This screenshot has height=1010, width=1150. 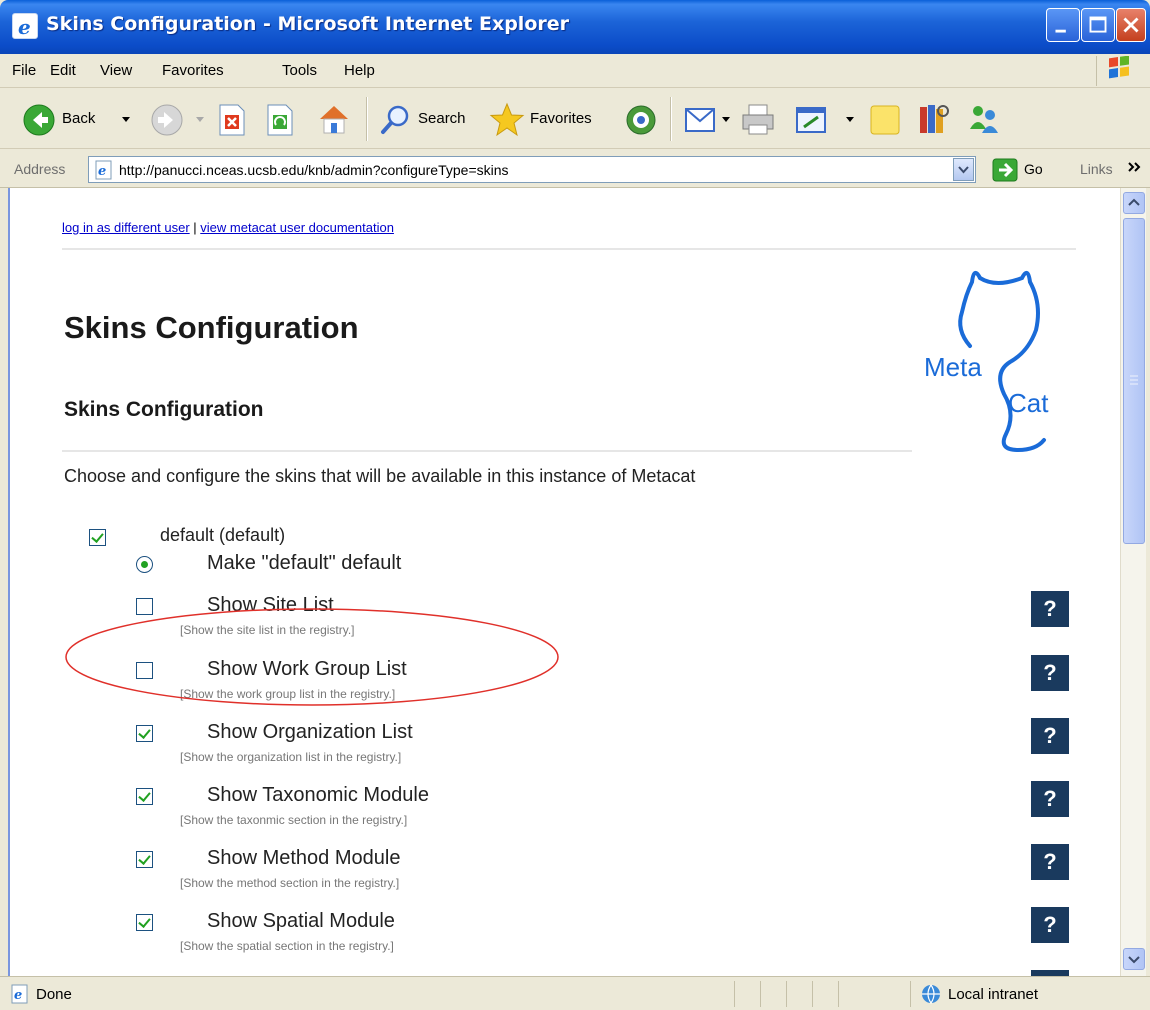 What do you see at coordinates (1133, 582) in the screenshot?
I see `vertical-scrollbar` at bounding box center [1133, 582].